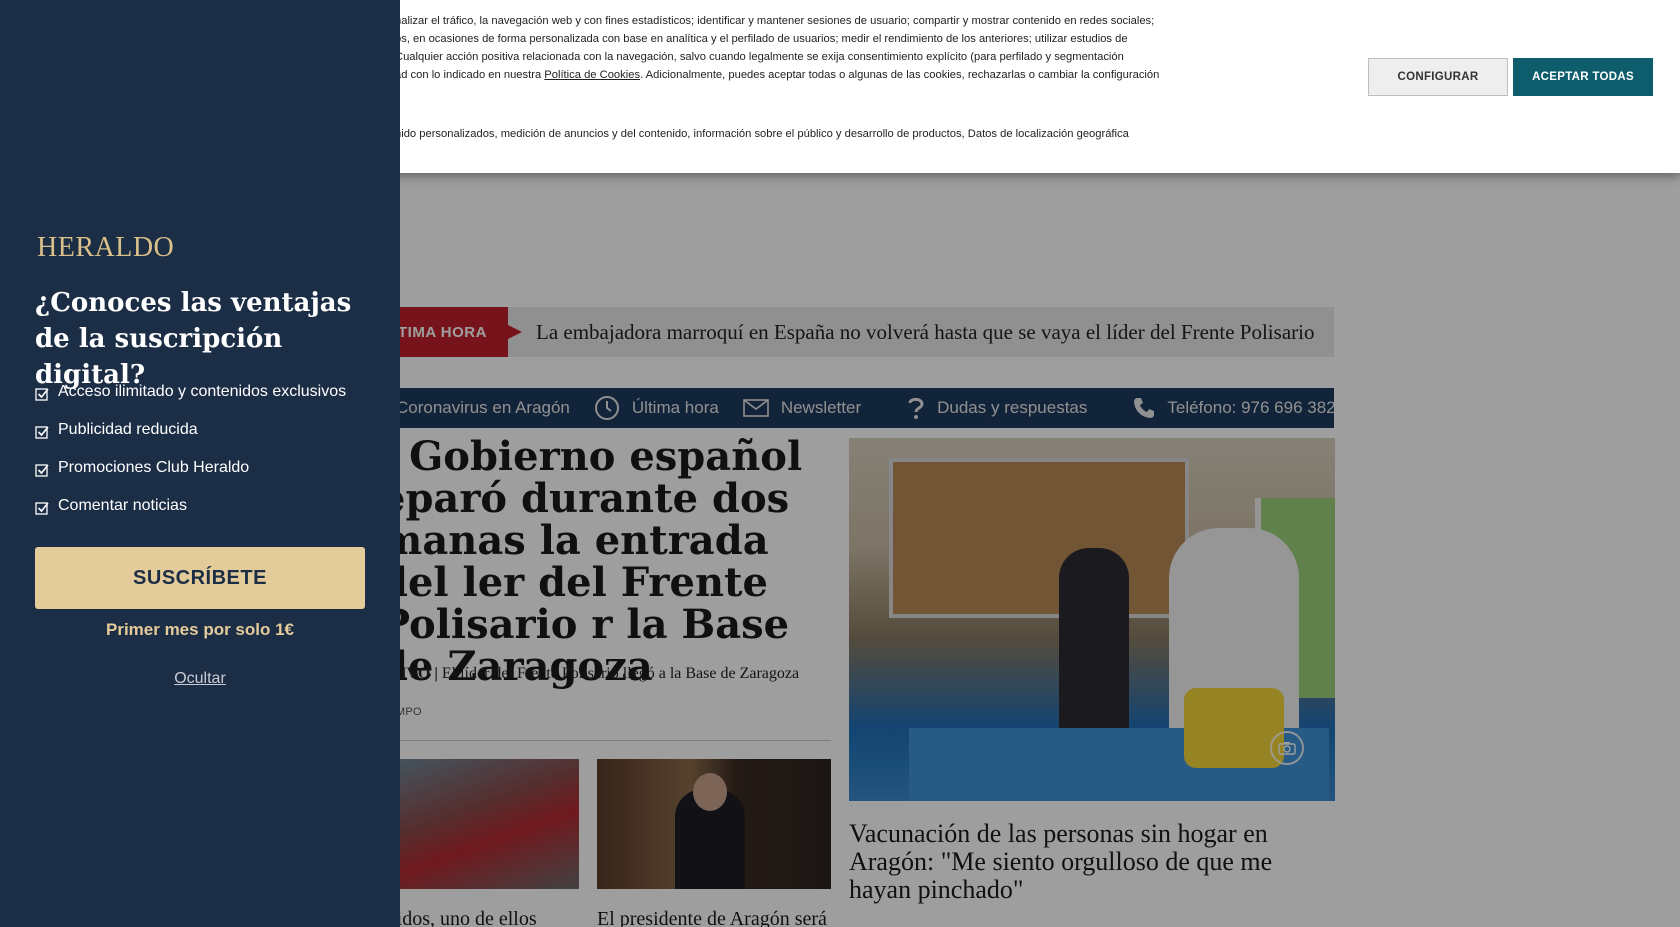  I want to click on nav-item-coronavirus: Coronavirus en Aragón, so click(483, 408).